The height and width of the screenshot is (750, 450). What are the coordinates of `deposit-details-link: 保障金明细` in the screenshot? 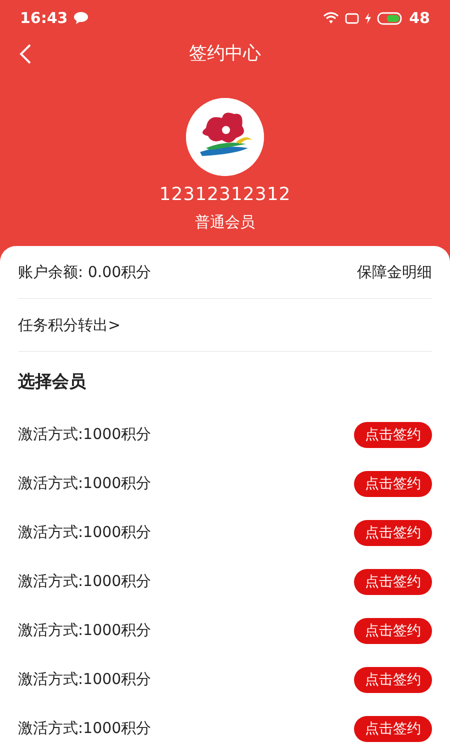 It's located at (394, 272).